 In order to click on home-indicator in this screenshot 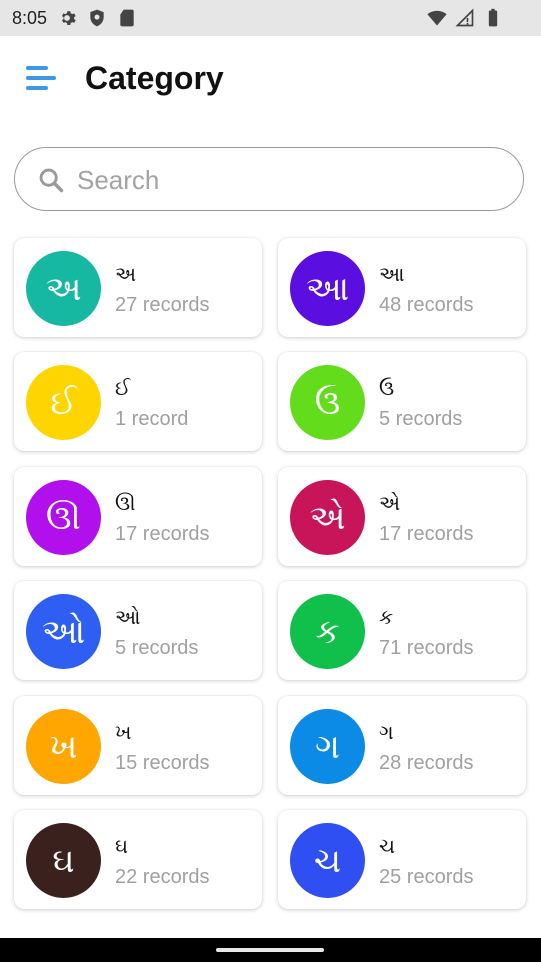, I will do `click(270, 950)`.